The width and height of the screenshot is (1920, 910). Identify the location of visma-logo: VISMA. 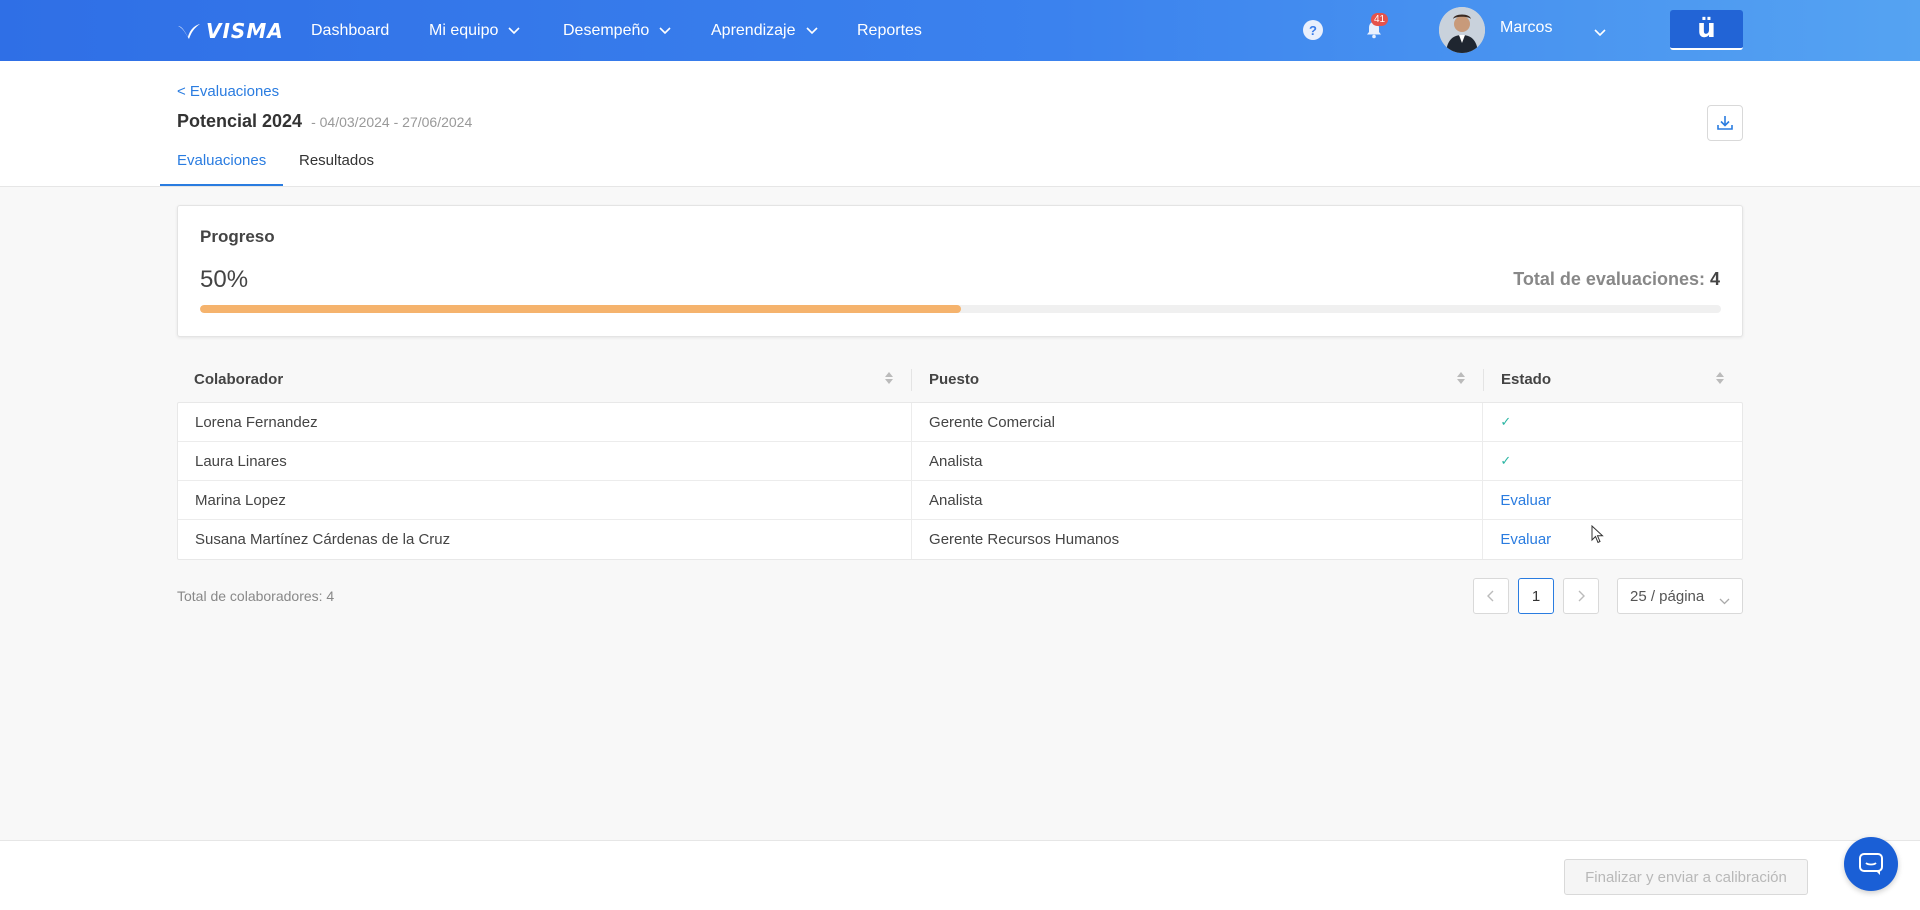
(230, 31).